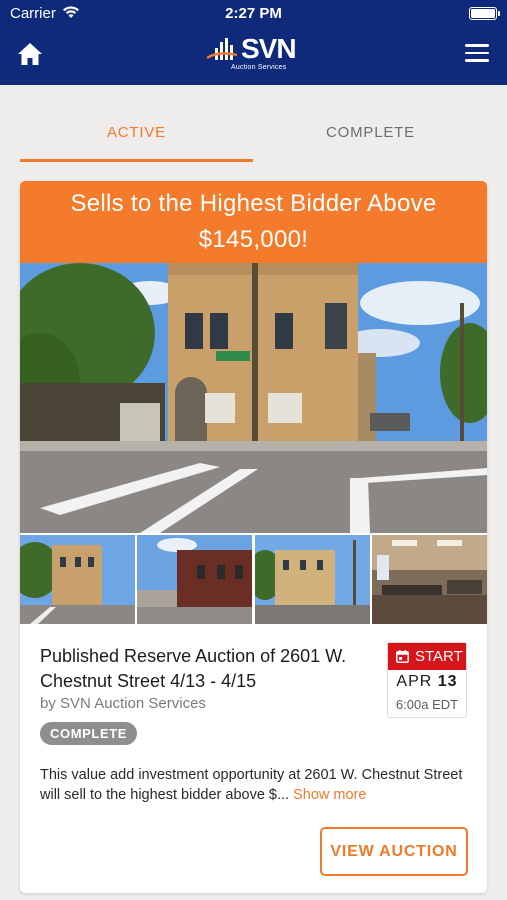  I want to click on auction-tabs: ACTIVE COMPLETE, so click(253, 136).